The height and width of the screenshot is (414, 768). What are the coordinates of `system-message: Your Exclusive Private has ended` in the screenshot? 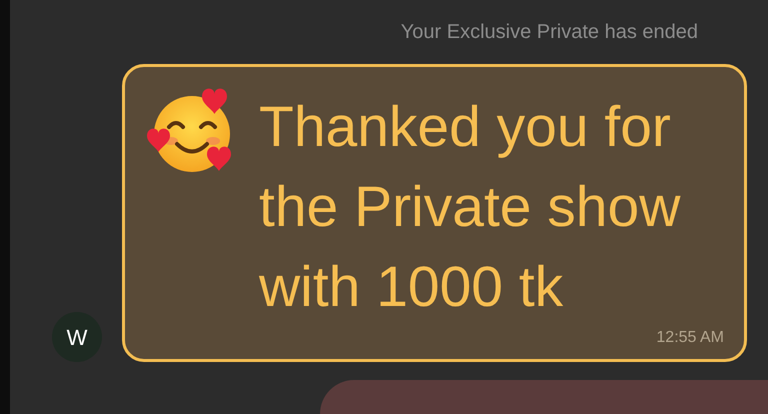 It's located at (549, 32).